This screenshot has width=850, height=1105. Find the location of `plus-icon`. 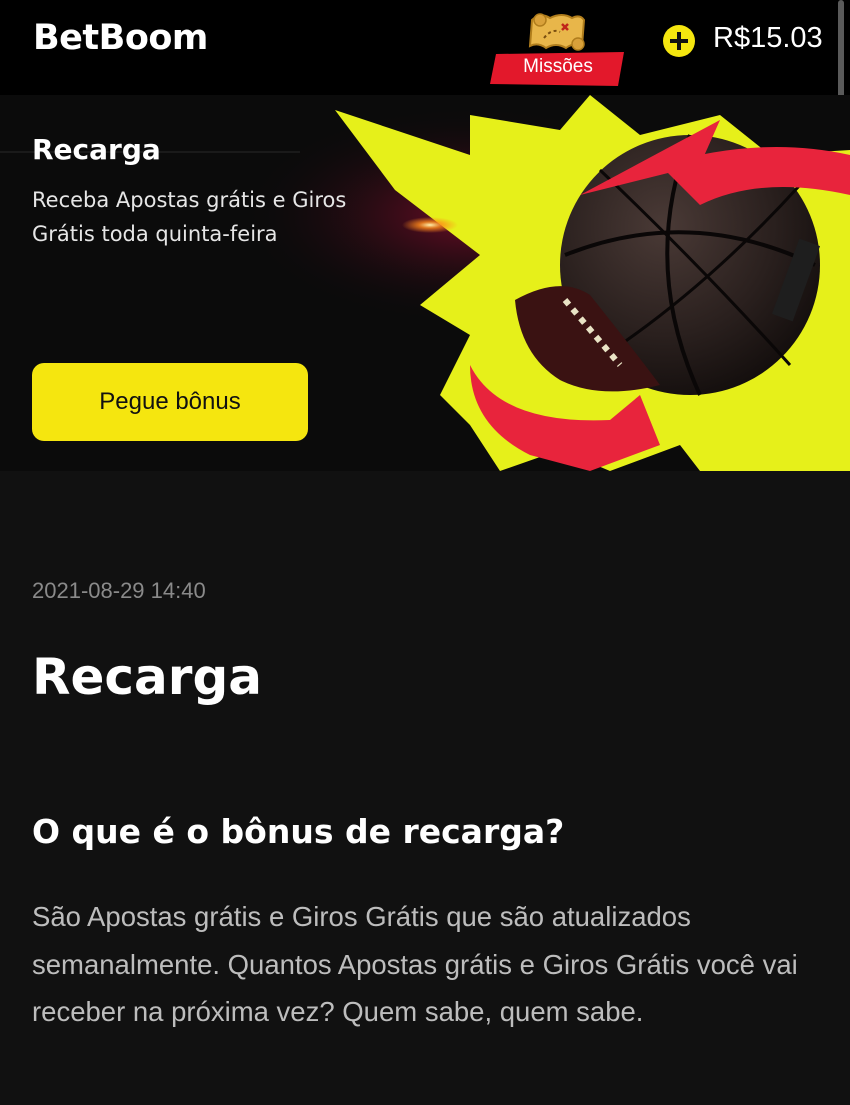

plus-icon is located at coordinates (679, 41).